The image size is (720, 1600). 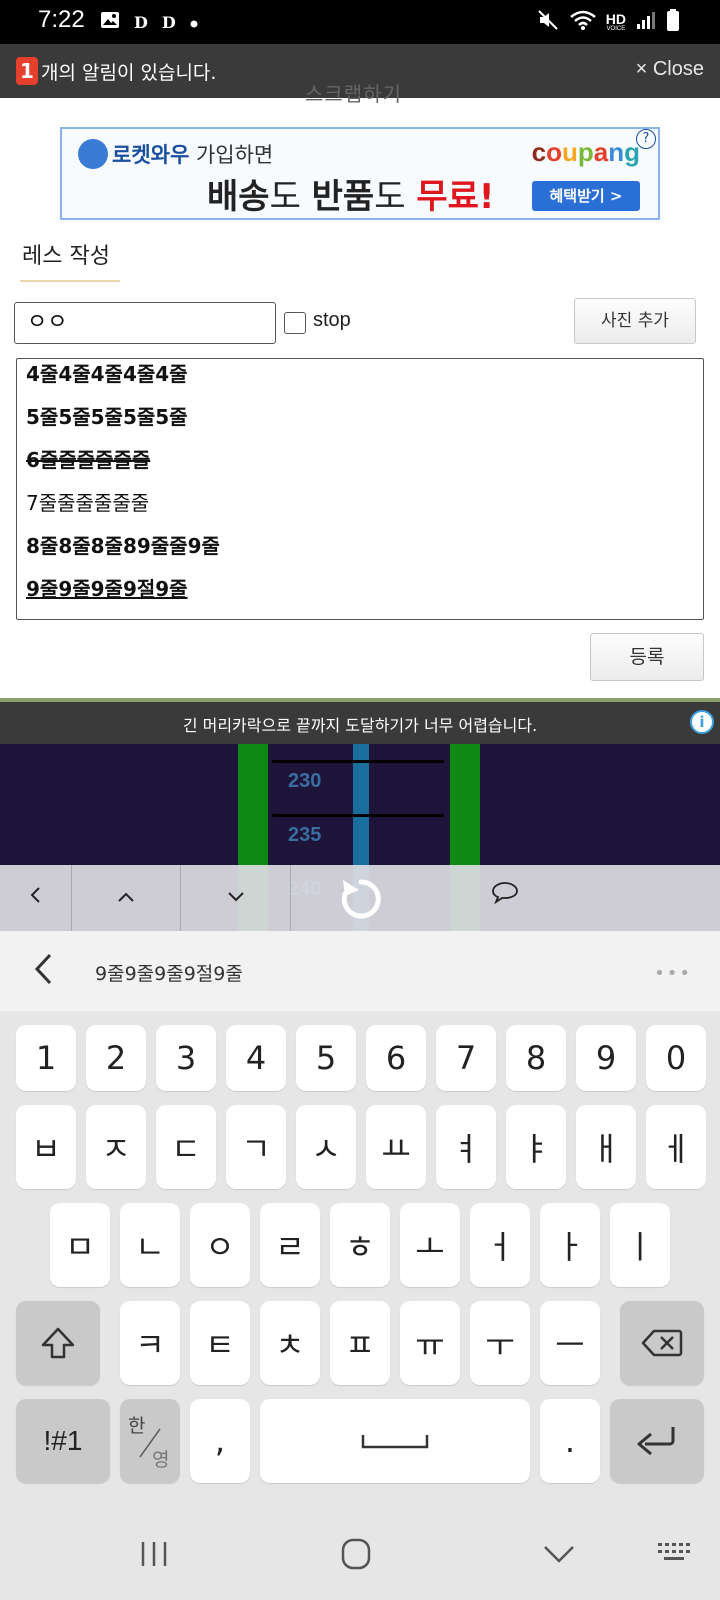 I want to click on key-yeo: ㅕ, so click(x=466, y=1147).